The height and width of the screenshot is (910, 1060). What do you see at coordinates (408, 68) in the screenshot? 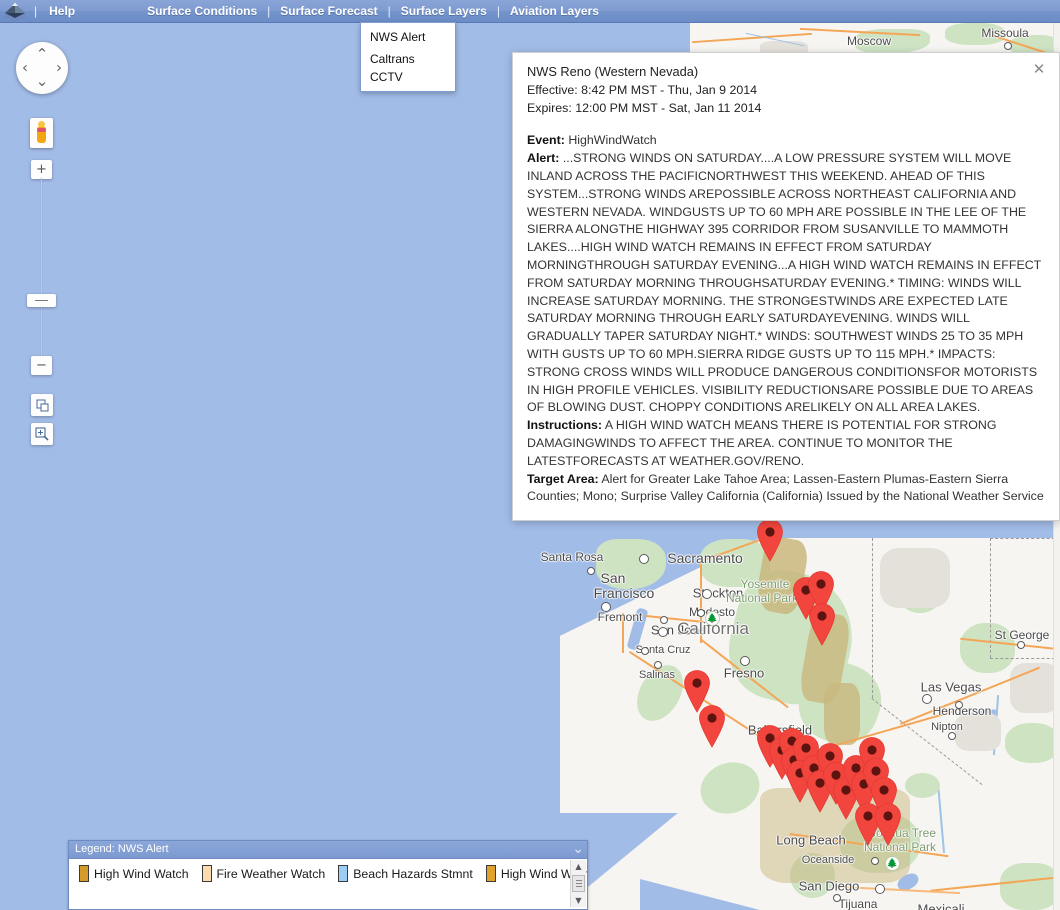
I see `dropdown-item-caltrans-cctv: Caltrans CCTV` at bounding box center [408, 68].